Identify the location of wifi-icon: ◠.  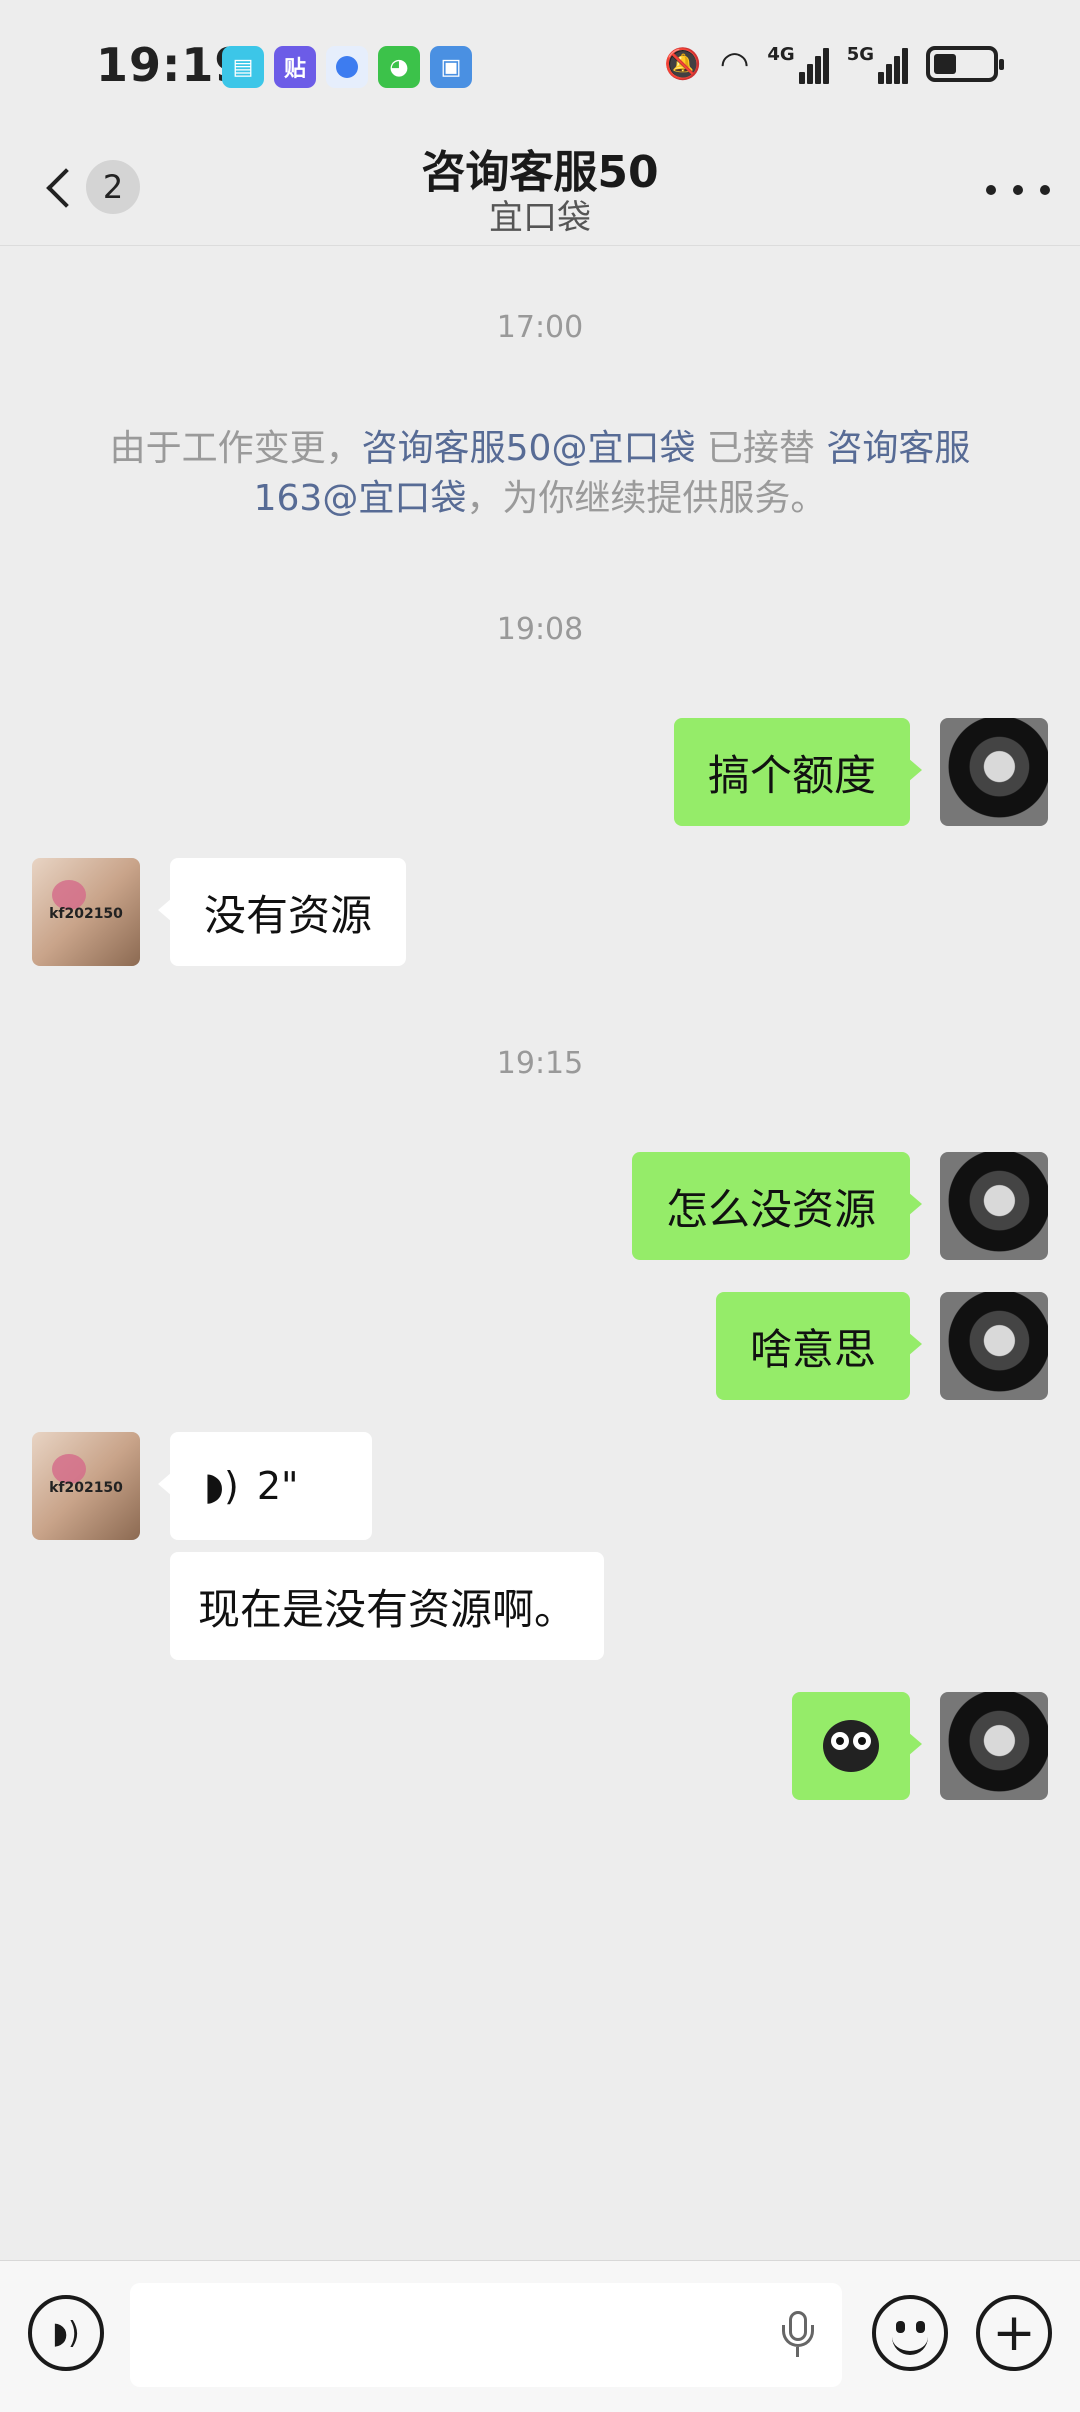
(734, 64).